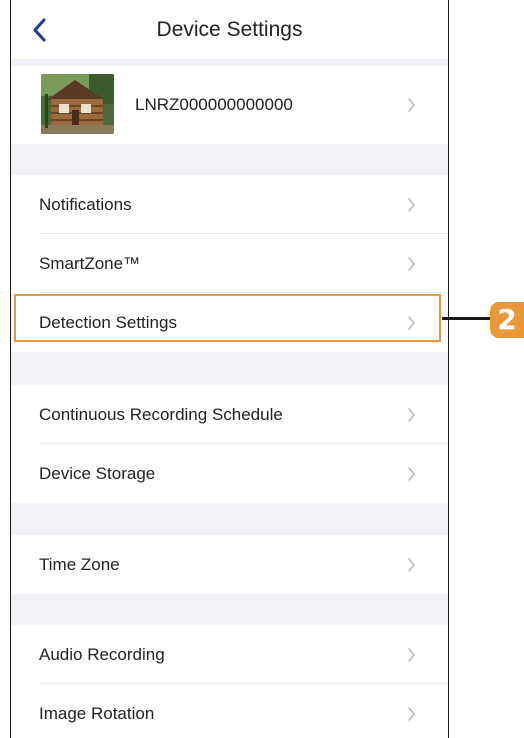 This screenshot has width=524, height=738. What do you see at coordinates (229, 654) in the screenshot?
I see `settings-item-audio-recording: Audio Recording` at bounding box center [229, 654].